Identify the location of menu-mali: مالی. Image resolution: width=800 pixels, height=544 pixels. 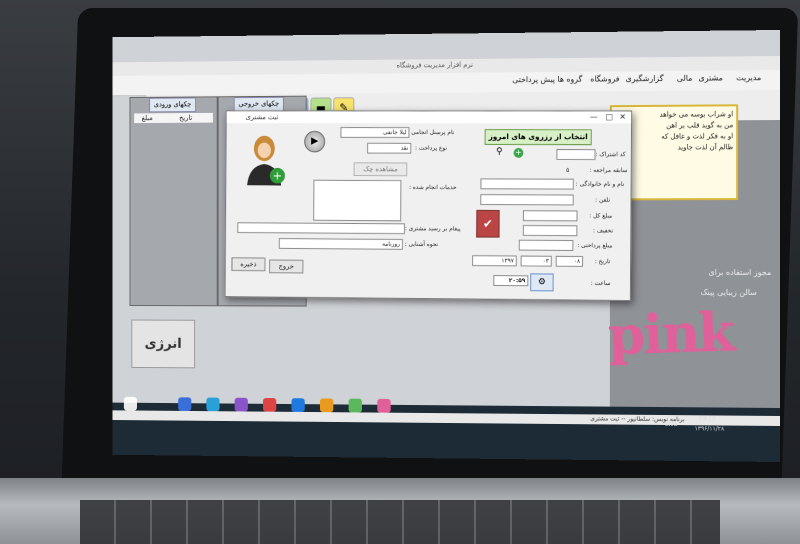
(685, 78).